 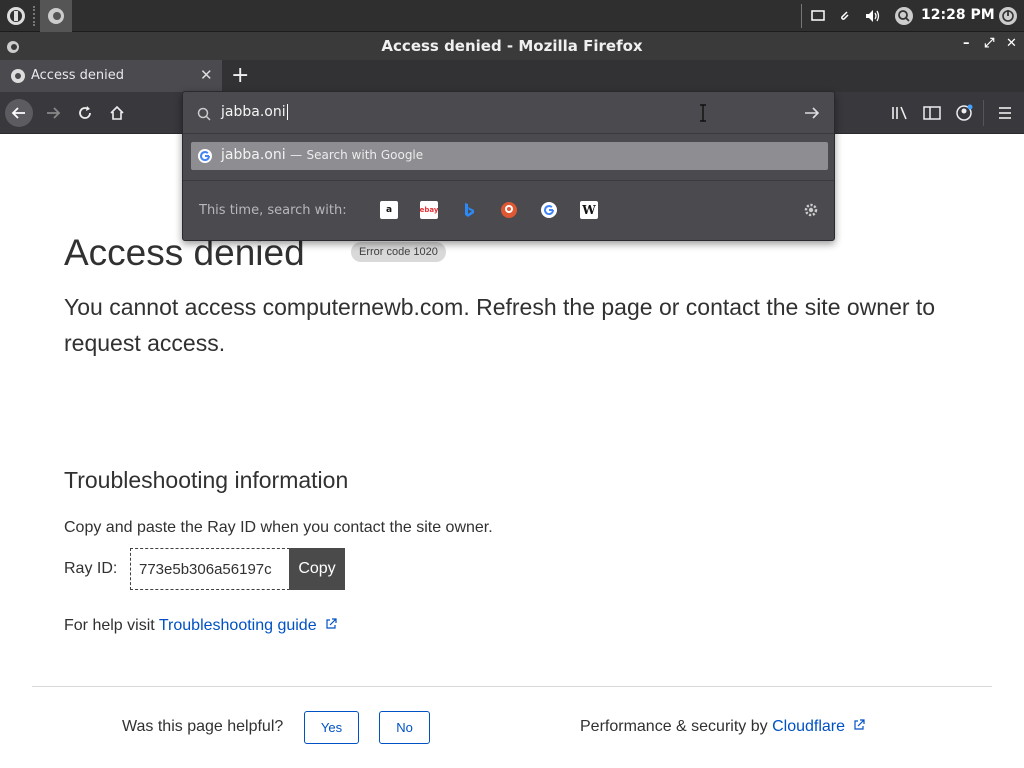 What do you see at coordinates (206, 480) in the screenshot?
I see `troubleshooting-heading: Troubleshooting information` at bounding box center [206, 480].